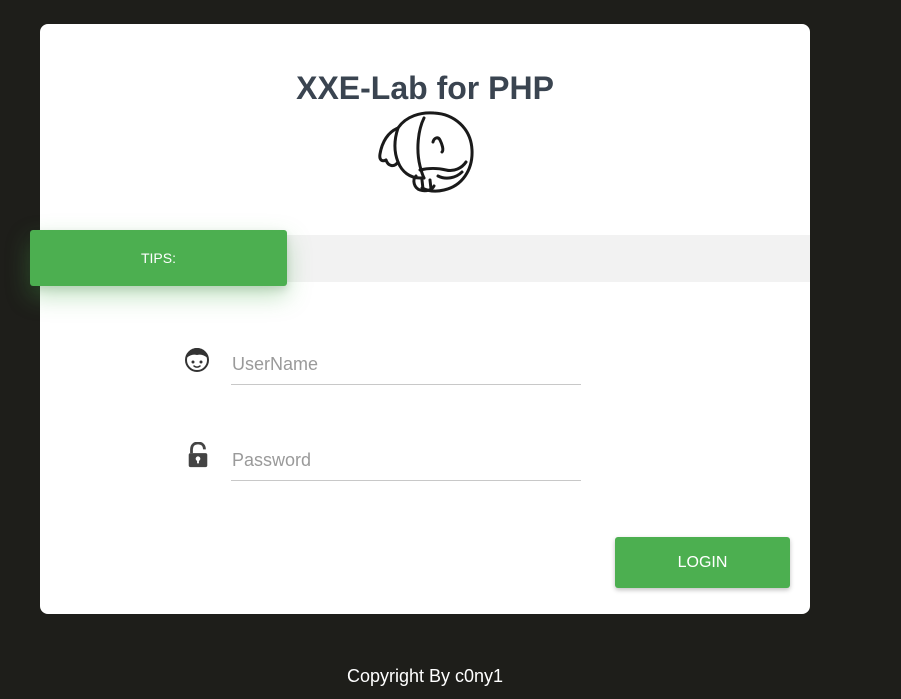  I want to click on username-input, so click(406, 365).